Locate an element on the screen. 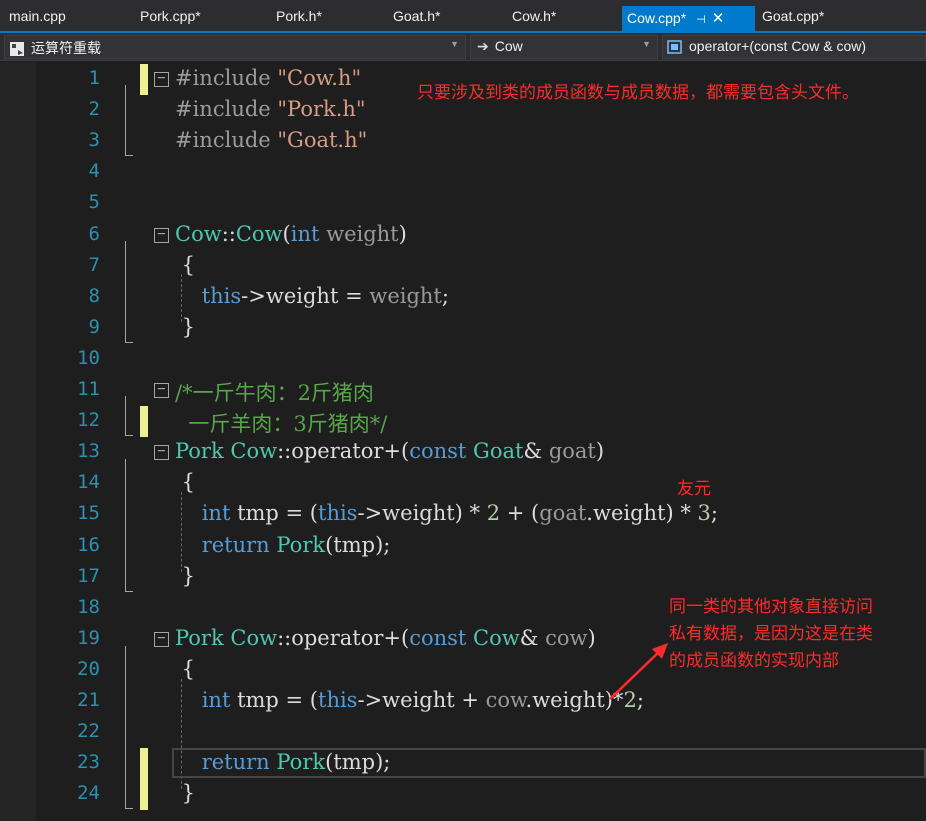  code-text: } is located at coordinates (185, 576).